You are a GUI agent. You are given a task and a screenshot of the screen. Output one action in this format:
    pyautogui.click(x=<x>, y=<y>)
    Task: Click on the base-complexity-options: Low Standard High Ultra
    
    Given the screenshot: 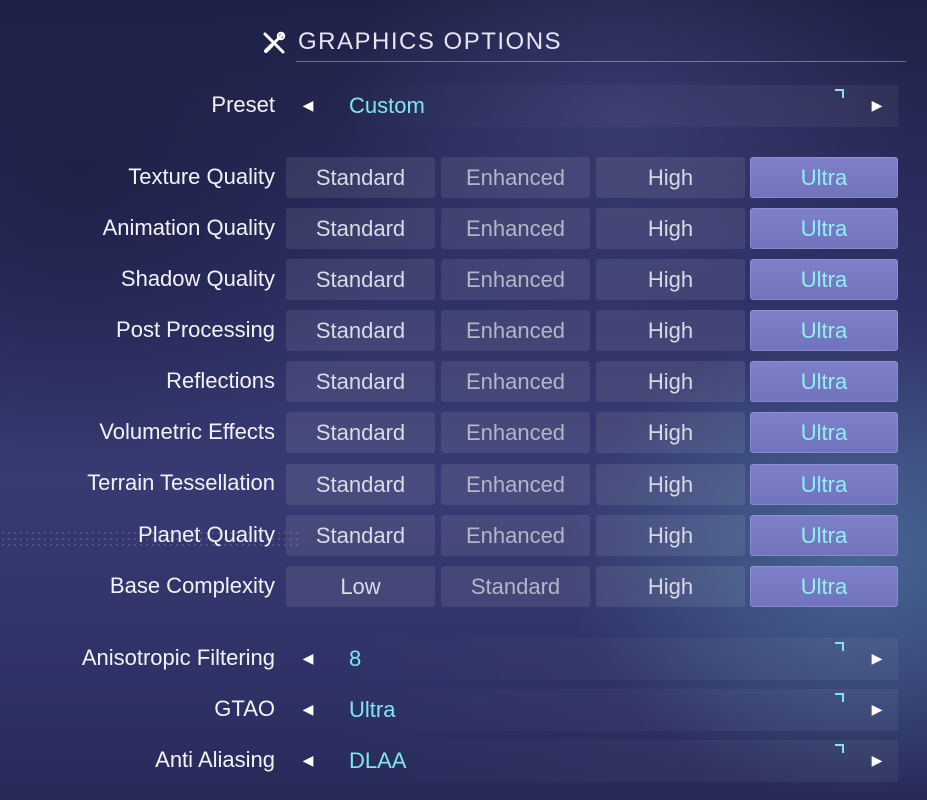 What is the action you would take?
    pyautogui.click(x=592, y=586)
    